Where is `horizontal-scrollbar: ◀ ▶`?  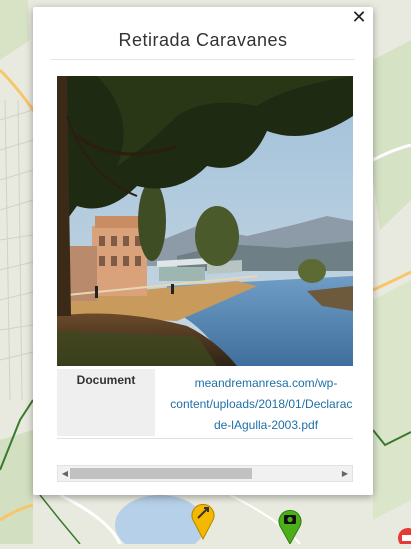 horizontal-scrollbar: ◀ ▶ is located at coordinates (205, 473).